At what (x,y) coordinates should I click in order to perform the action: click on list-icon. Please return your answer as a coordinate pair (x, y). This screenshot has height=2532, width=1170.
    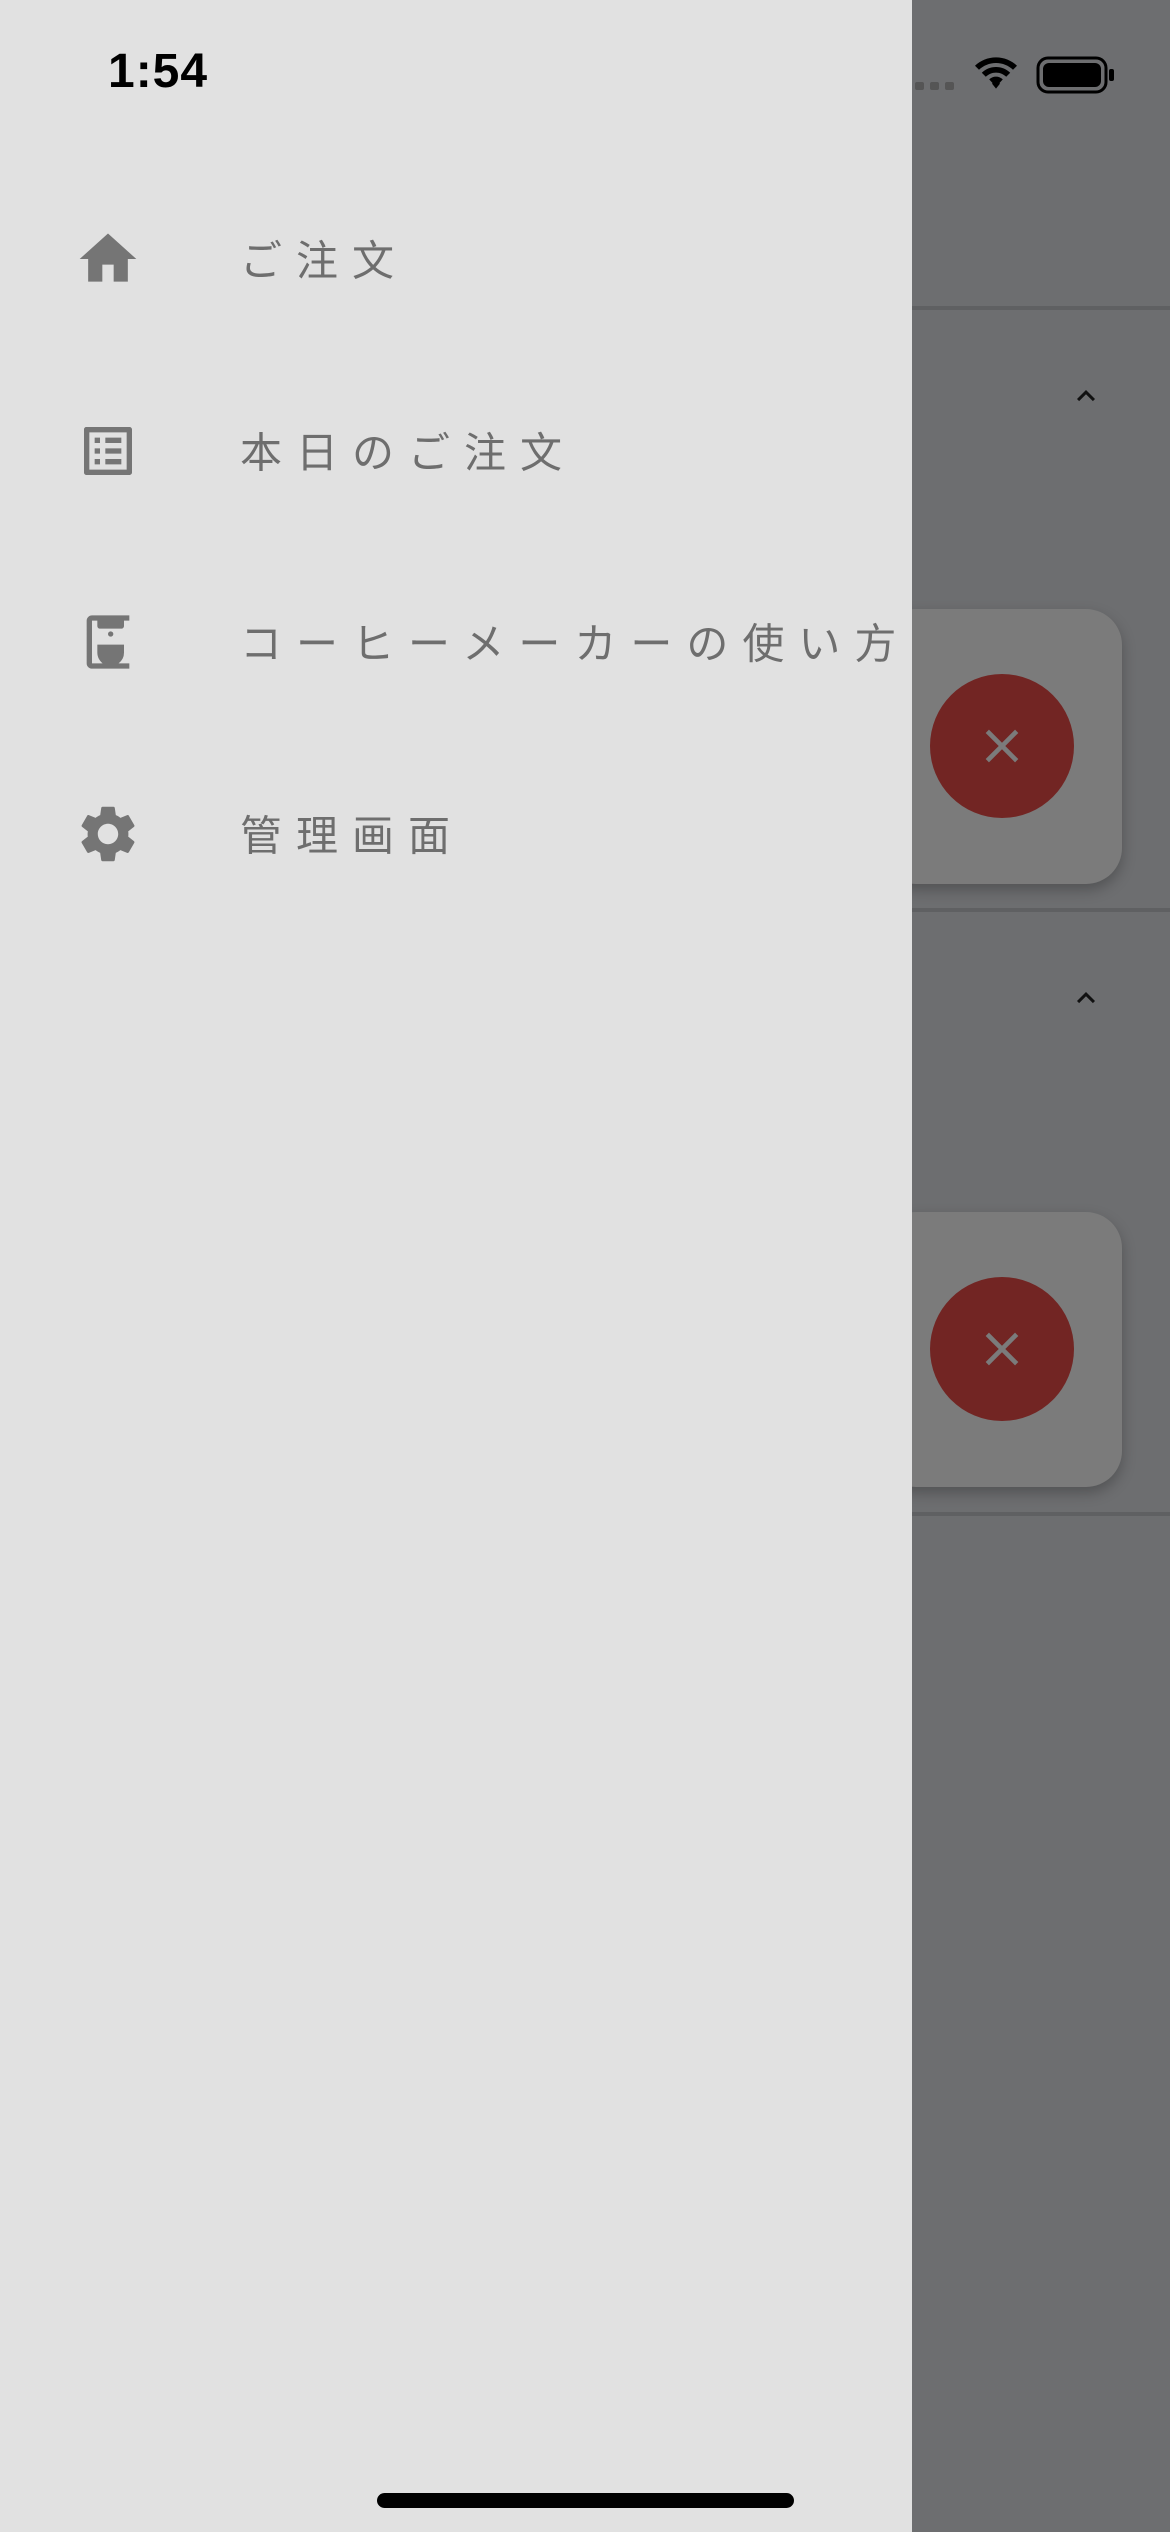
    Looking at the image, I should click on (108, 451).